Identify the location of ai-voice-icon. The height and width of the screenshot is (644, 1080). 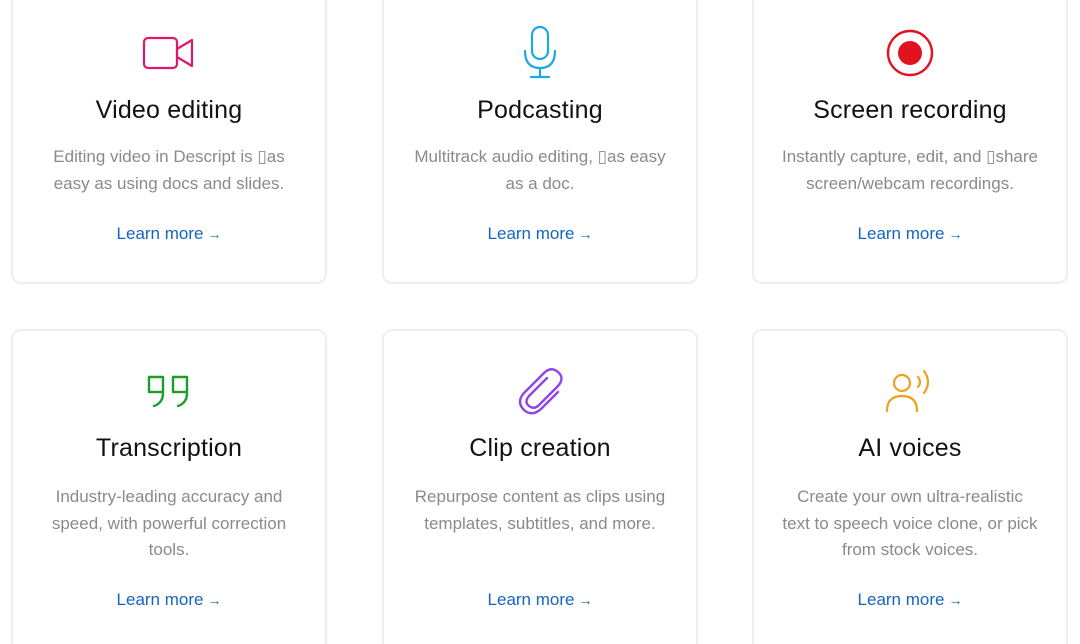
(910, 391).